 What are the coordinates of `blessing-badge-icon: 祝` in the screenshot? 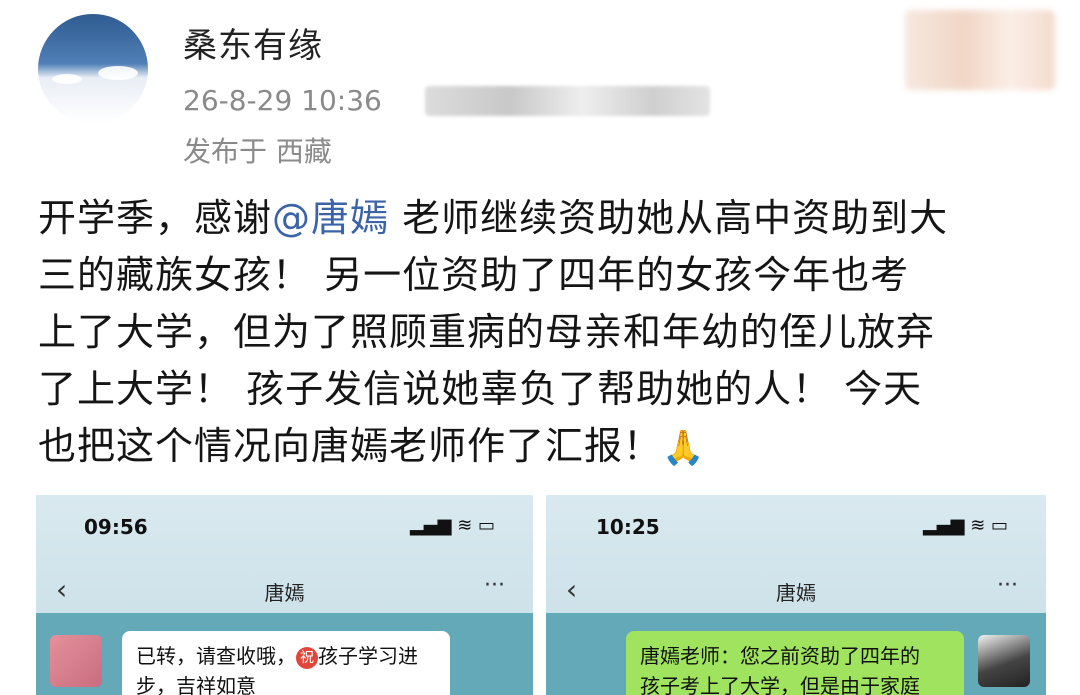 It's located at (307, 657).